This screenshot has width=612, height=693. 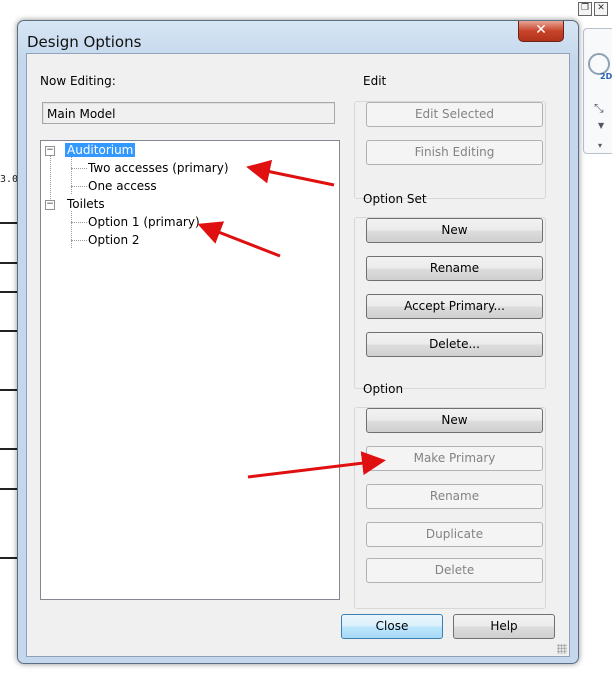 I want to click on restore-icon: ❐, so click(x=585, y=9).